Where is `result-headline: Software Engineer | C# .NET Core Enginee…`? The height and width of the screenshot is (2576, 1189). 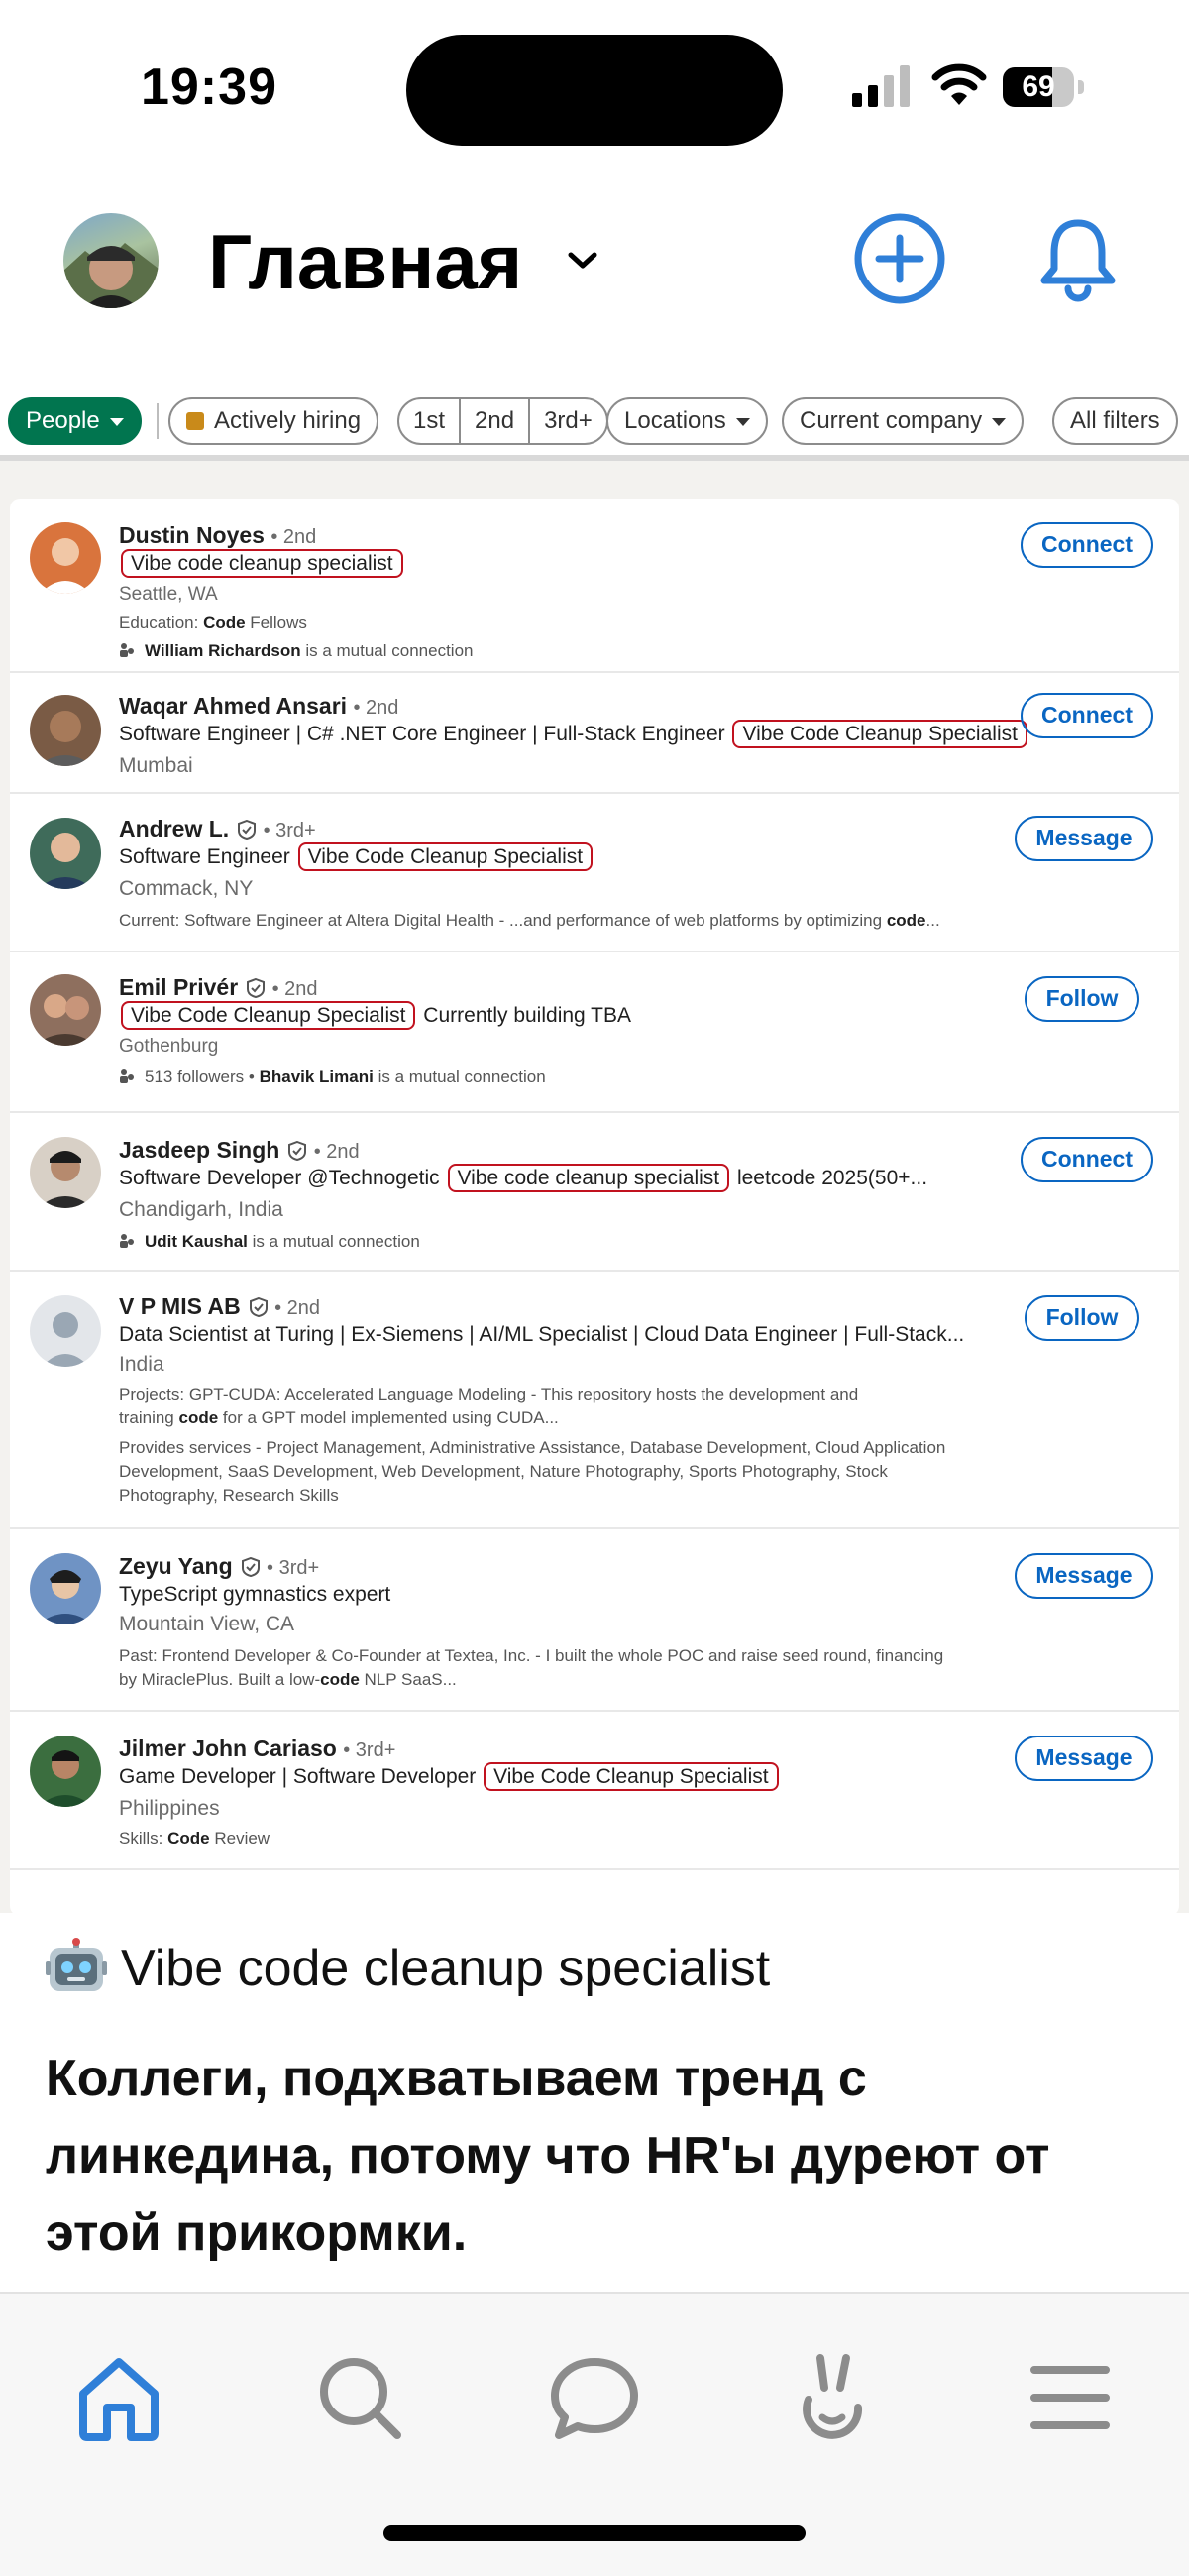 result-headline: Software Engineer | C# .NET Core Enginee… is located at coordinates (574, 734).